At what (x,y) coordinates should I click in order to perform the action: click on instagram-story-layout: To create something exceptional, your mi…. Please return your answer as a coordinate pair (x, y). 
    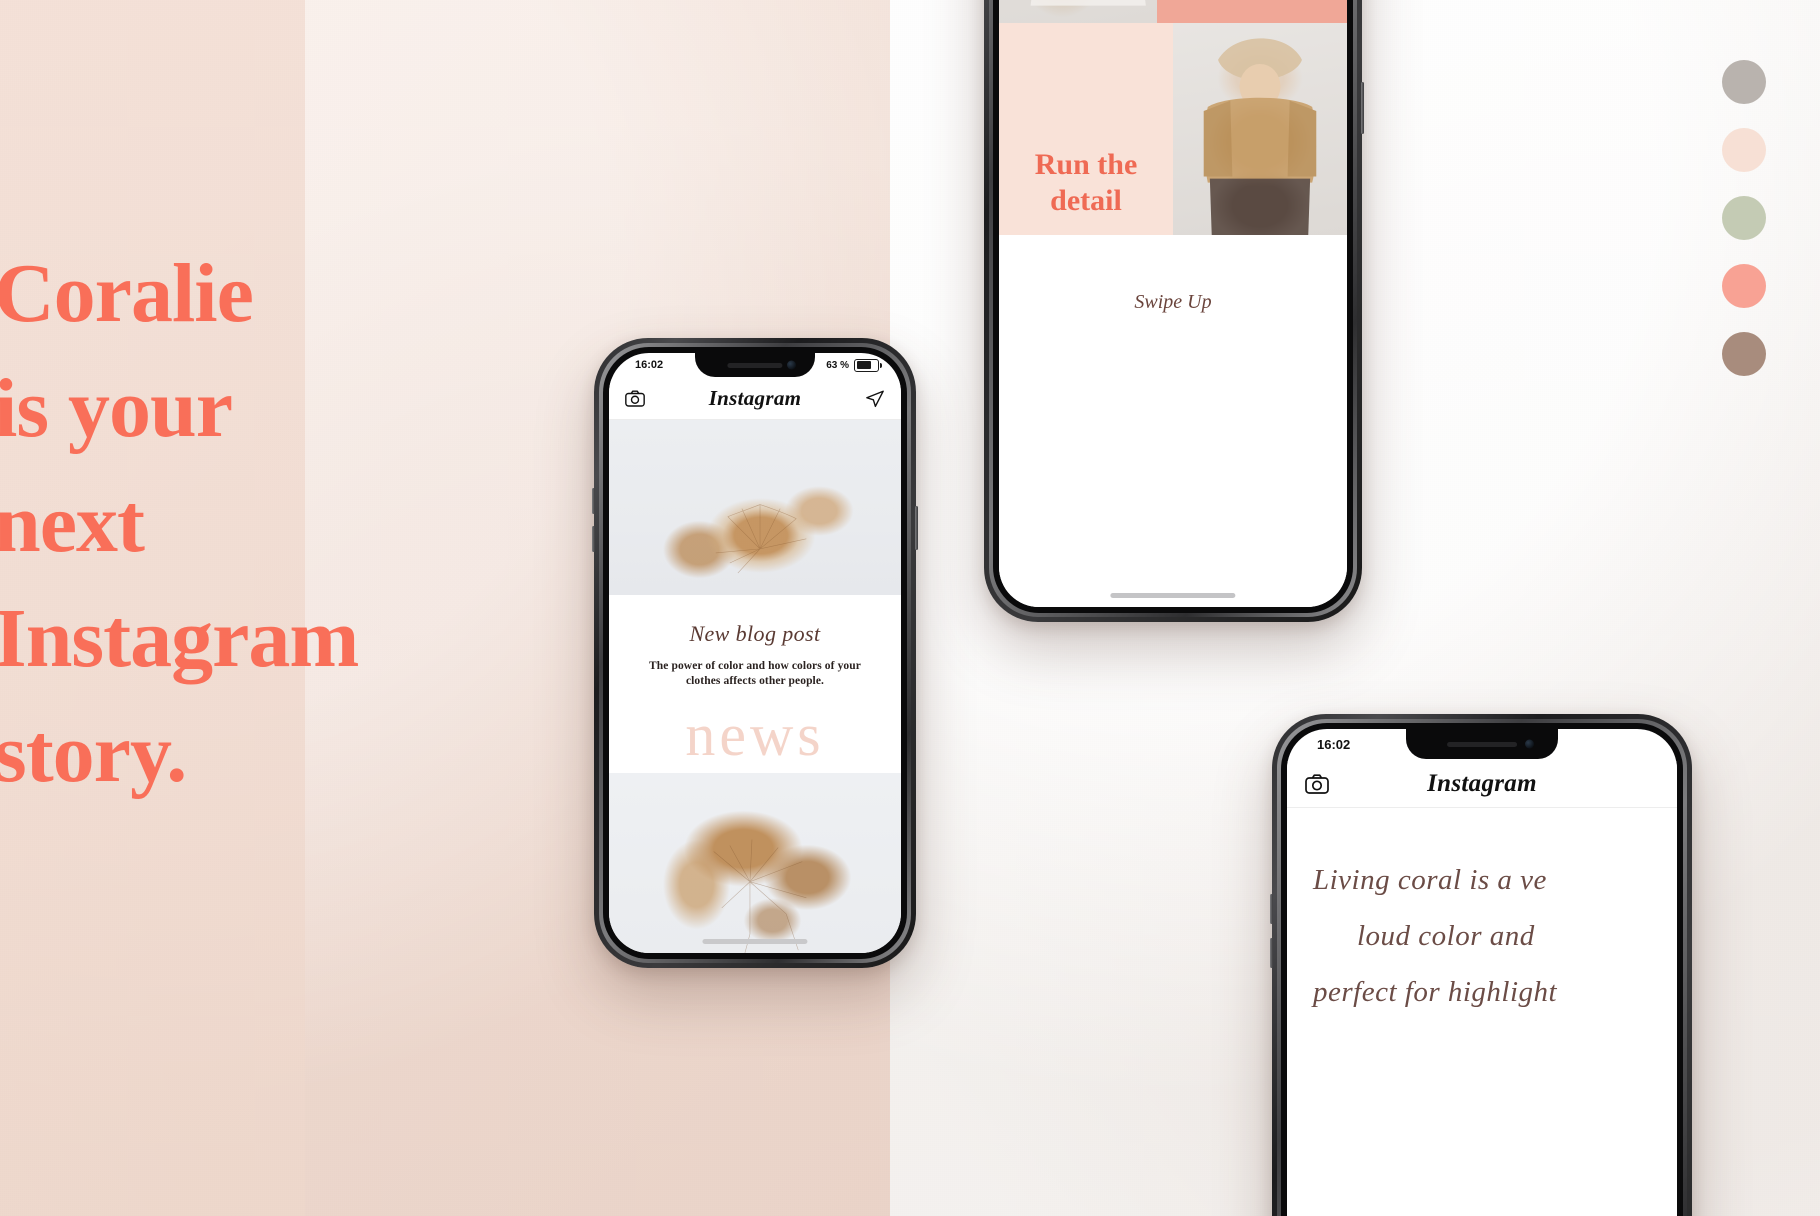
    Looking at the image, I should click on (1173, 303).